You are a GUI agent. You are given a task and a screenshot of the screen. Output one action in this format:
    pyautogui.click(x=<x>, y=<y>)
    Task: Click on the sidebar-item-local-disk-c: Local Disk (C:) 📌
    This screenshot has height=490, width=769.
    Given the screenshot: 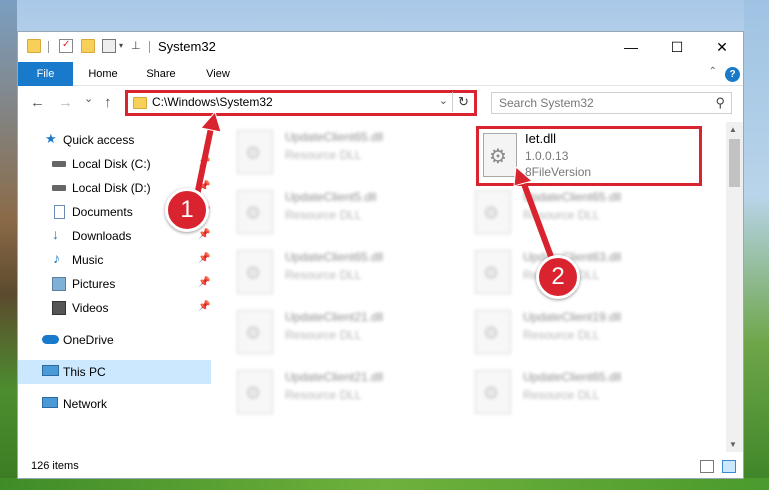 What is the action you would take?
    pyautogui.click(x=114, y=164)
    